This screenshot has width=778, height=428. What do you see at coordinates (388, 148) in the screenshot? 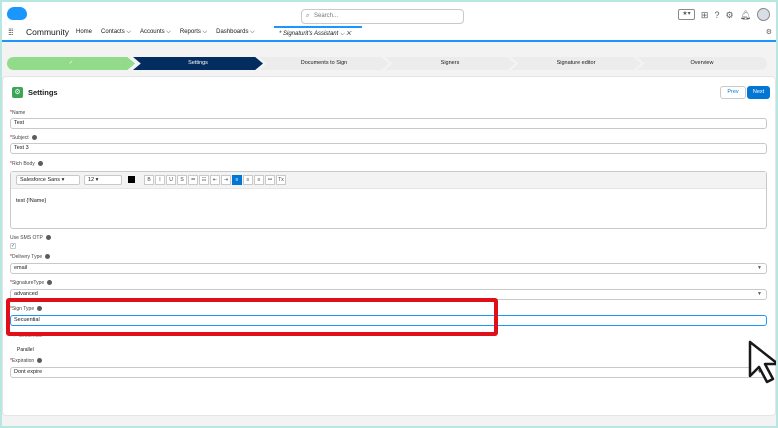
I see `subject-field: Test 3` at bounding box center [388, 148].